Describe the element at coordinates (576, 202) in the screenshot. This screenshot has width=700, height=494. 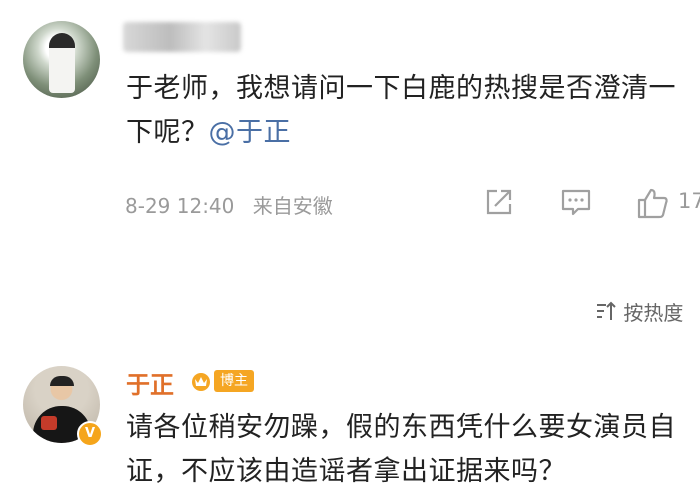
I see `comment-icon` at that location.